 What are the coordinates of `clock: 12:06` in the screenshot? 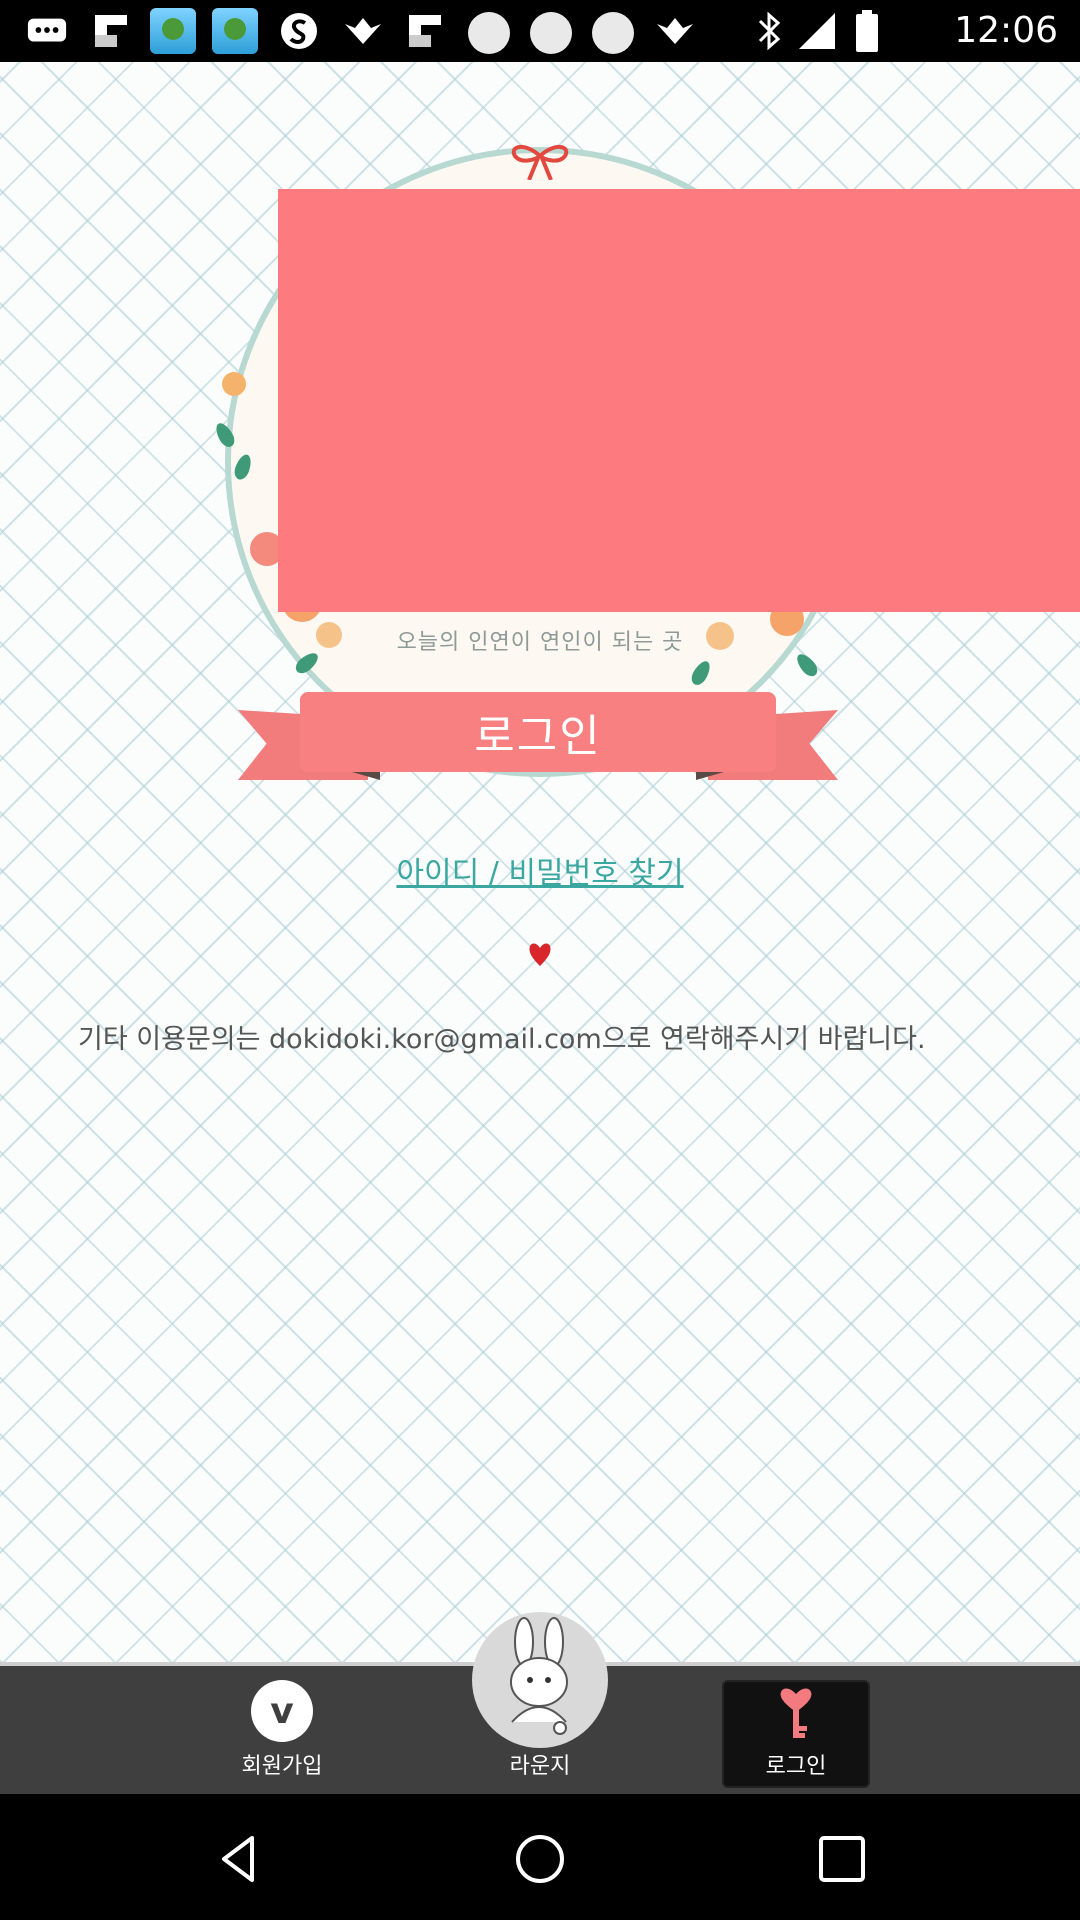 It's located at (1006, 30).